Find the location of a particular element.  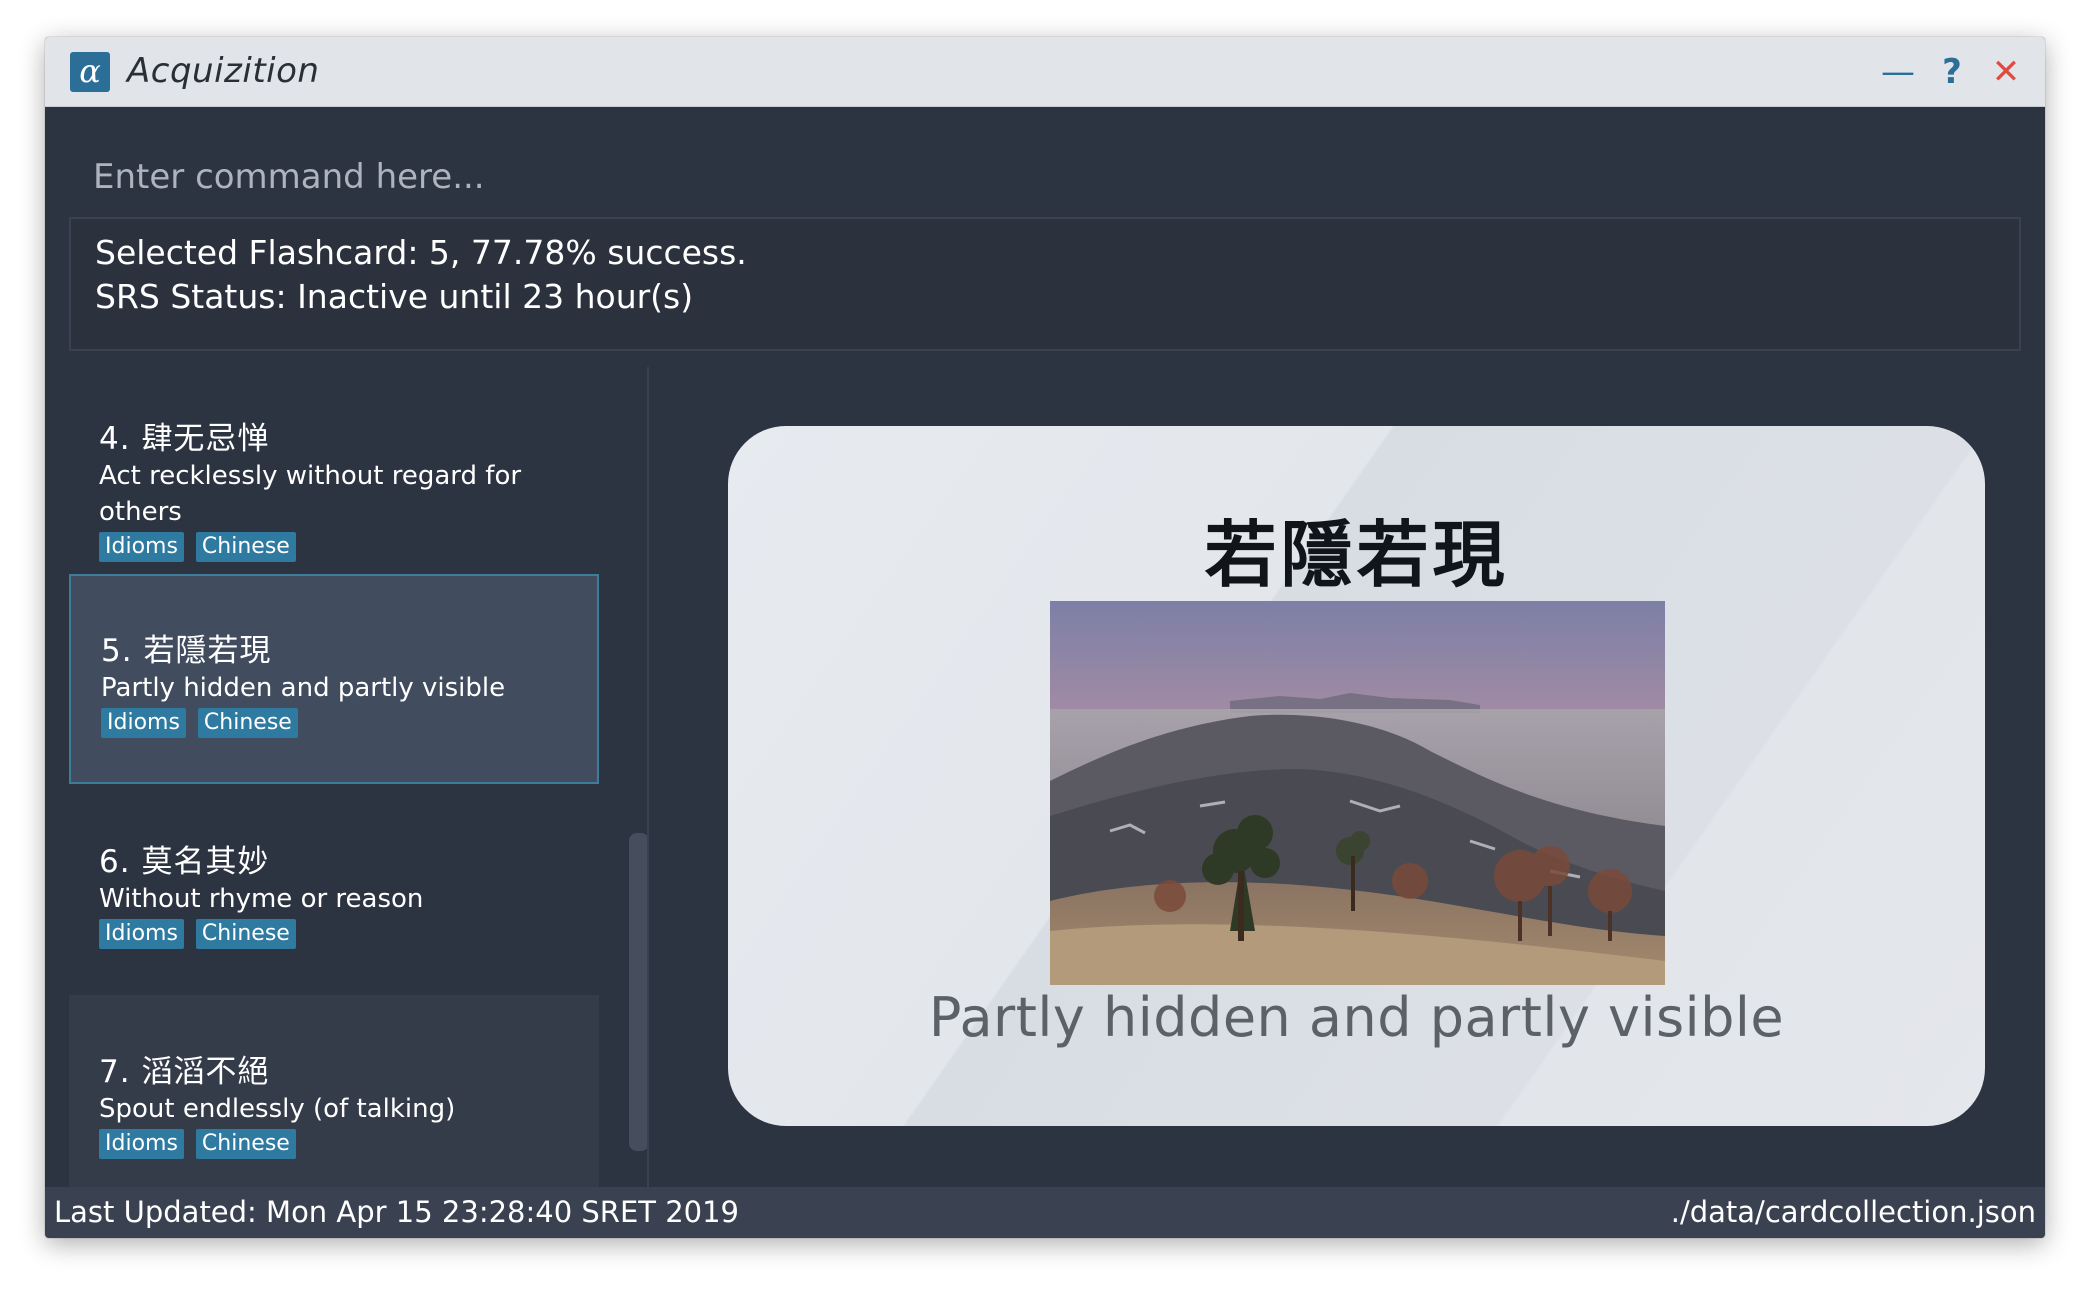

close-button: ✕ is located at coordinates (2006, 72).